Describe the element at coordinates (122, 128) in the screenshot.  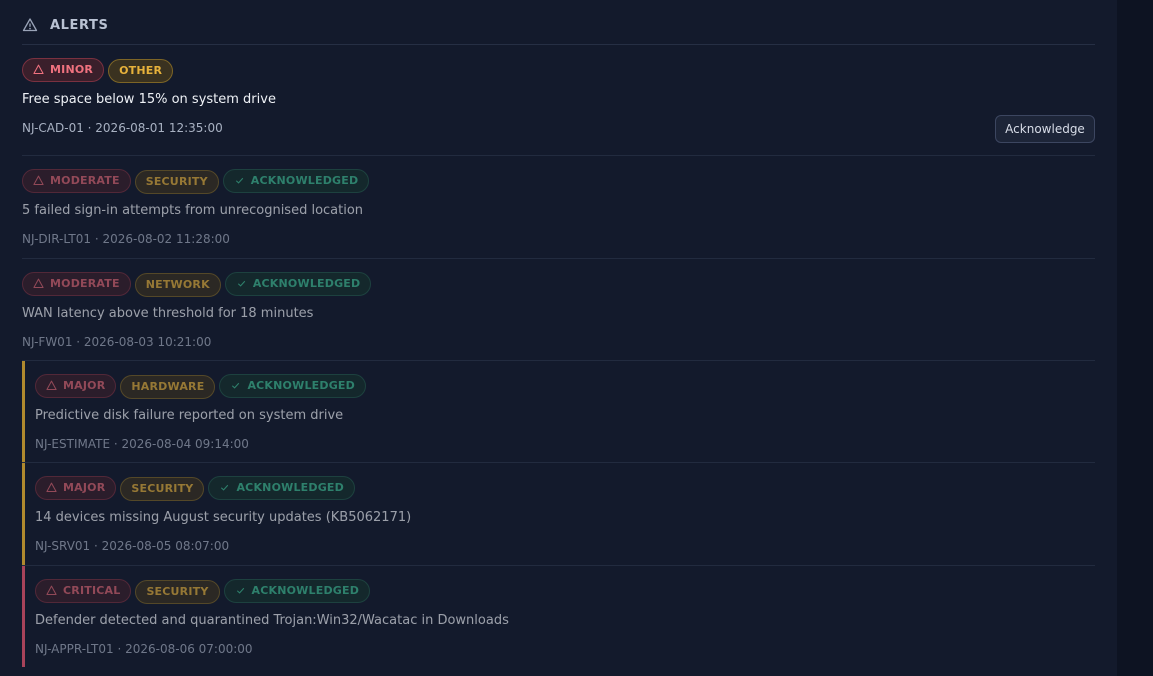
I see `alert-meta: NJ-CAD-01 · 2026-08-01 12:35:00` at that location.